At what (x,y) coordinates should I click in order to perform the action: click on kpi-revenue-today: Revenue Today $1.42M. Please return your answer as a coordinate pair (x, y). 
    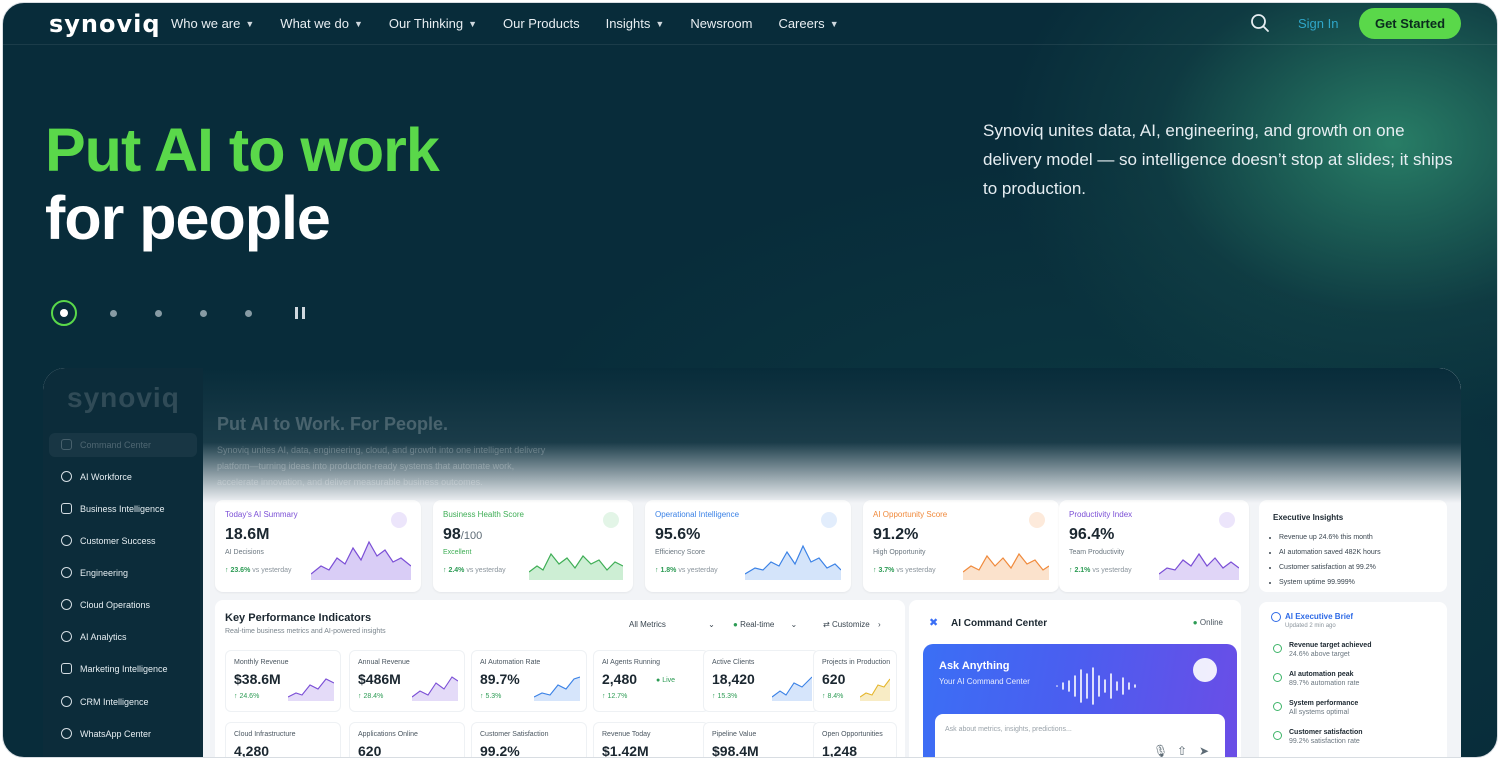
    Looking at the image, I should click on (651, 740).